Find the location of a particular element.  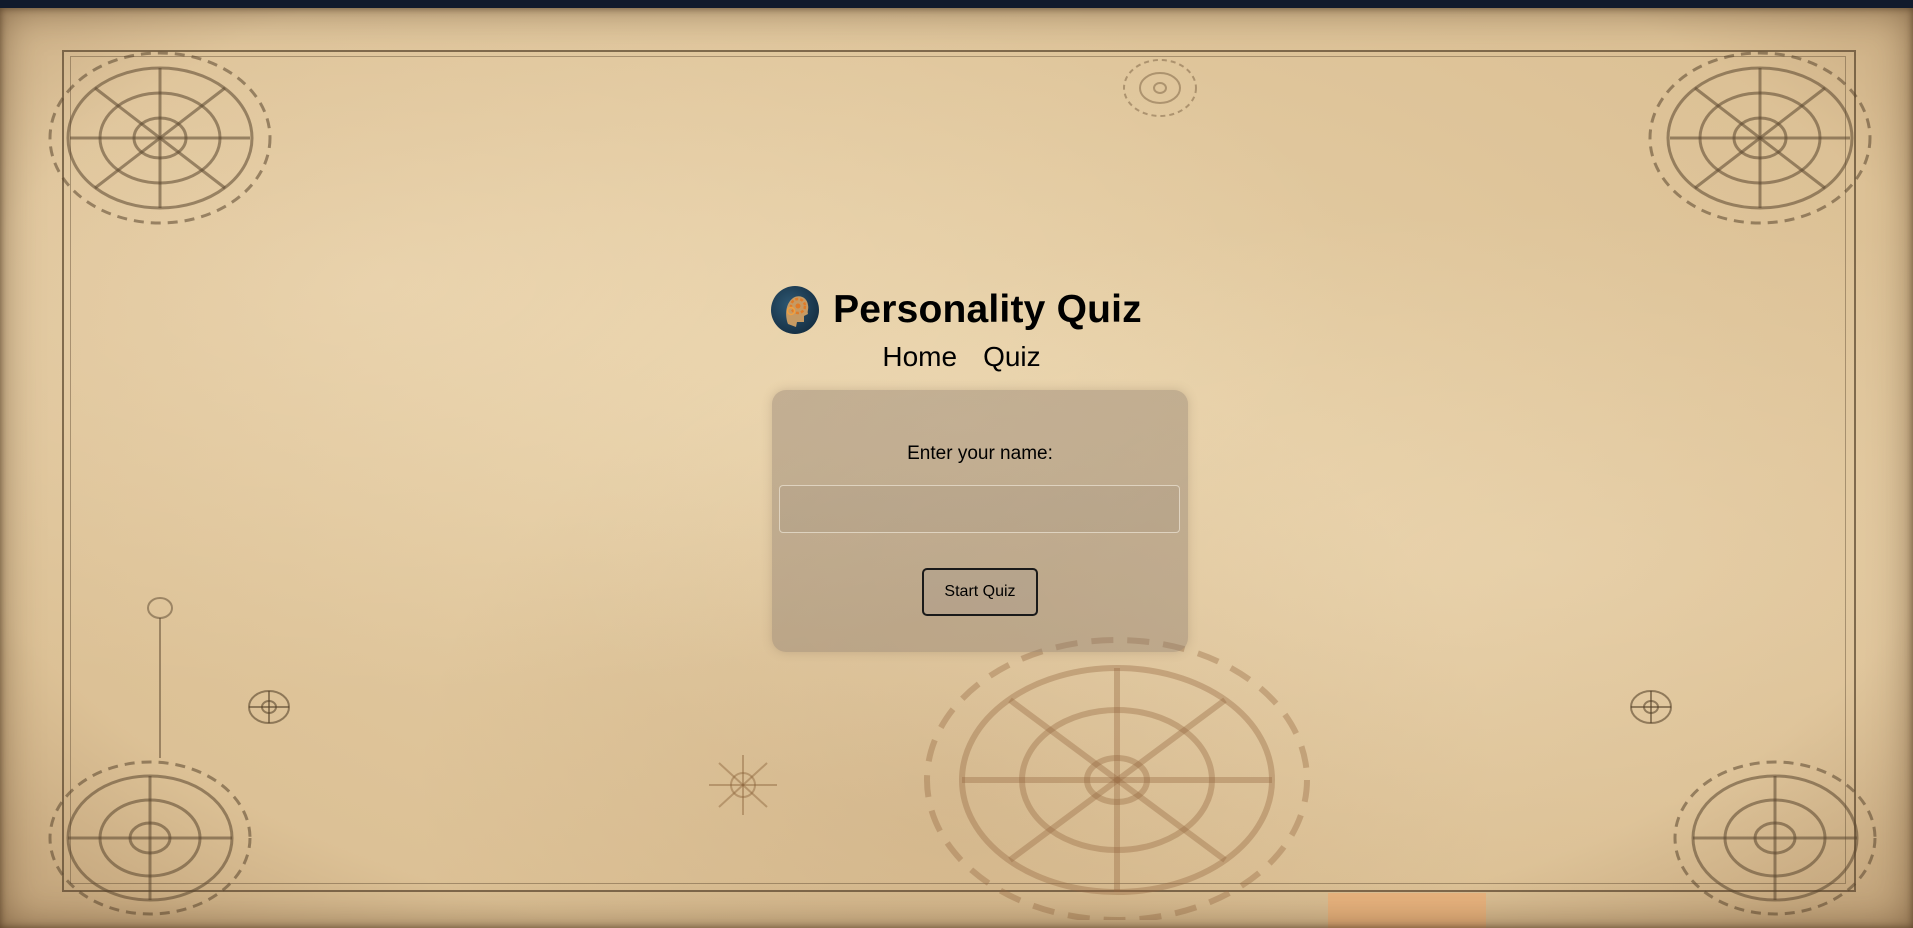

browser-top-strip is located at coordinates (956, 4).